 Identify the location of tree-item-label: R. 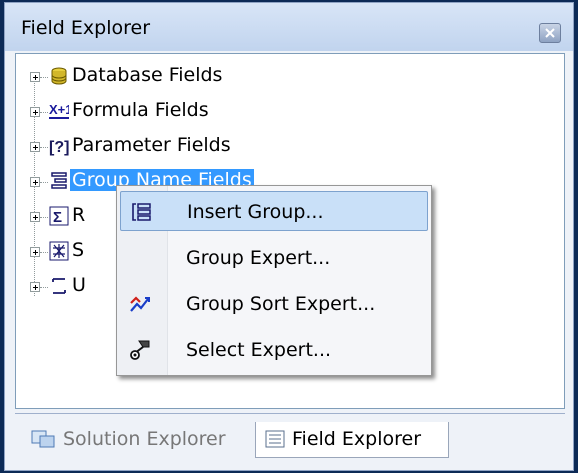
(79, 215).